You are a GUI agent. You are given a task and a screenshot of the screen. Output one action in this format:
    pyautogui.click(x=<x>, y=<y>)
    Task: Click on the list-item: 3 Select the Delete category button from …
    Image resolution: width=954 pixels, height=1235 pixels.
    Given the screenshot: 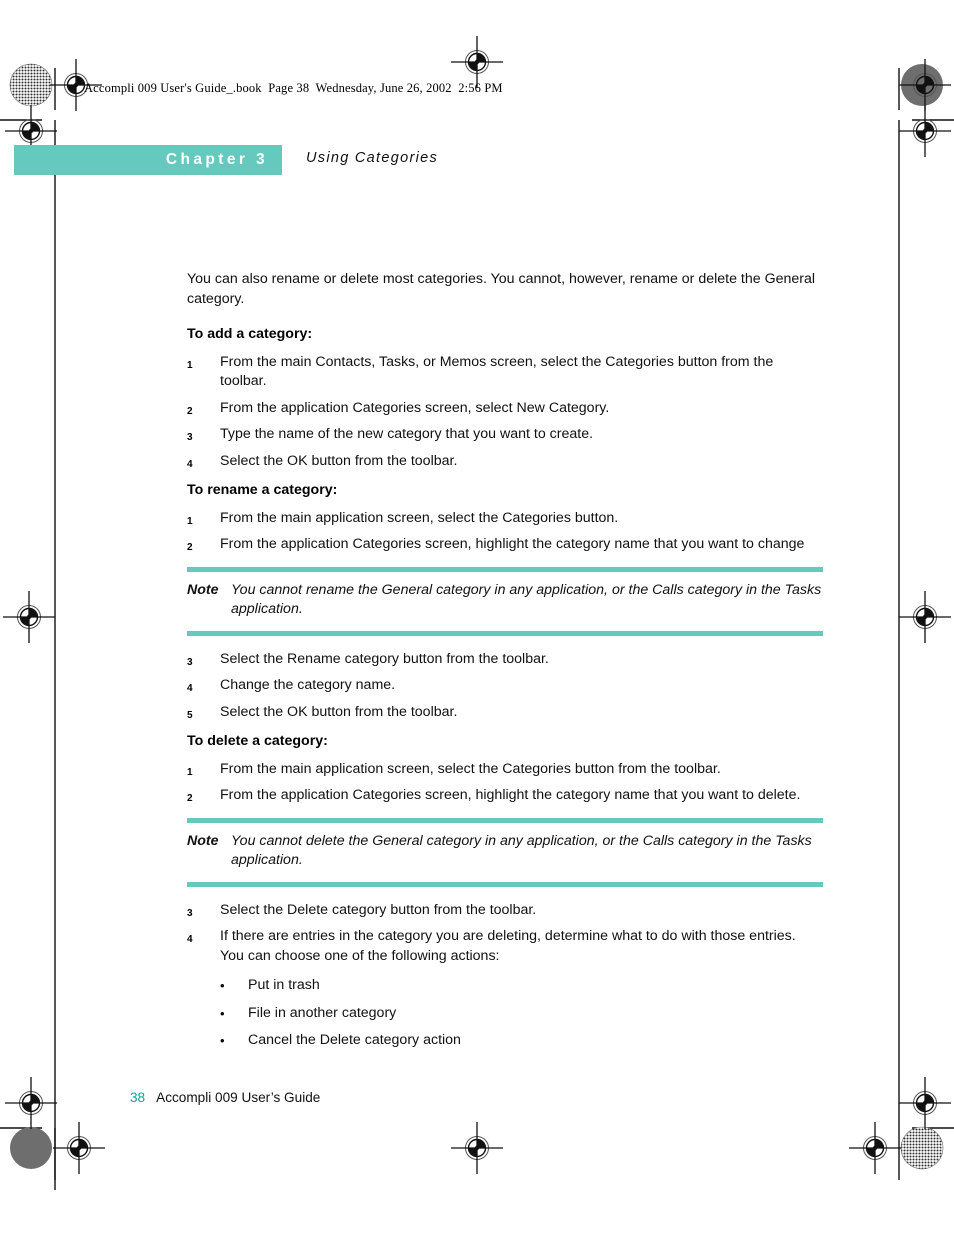 What is the action you would take?
    pyautogui.click(x=505, y=911)
    